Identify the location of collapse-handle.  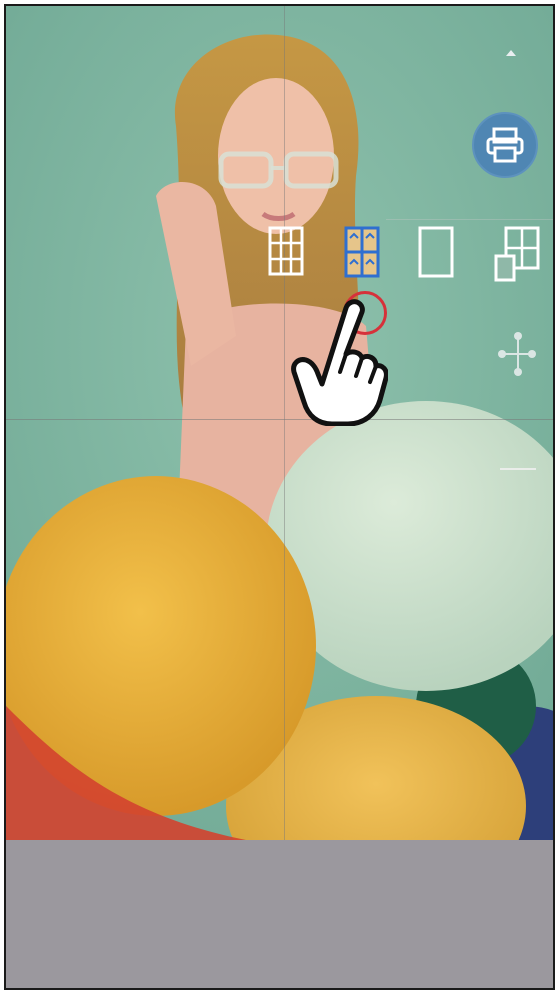
(518, 469).